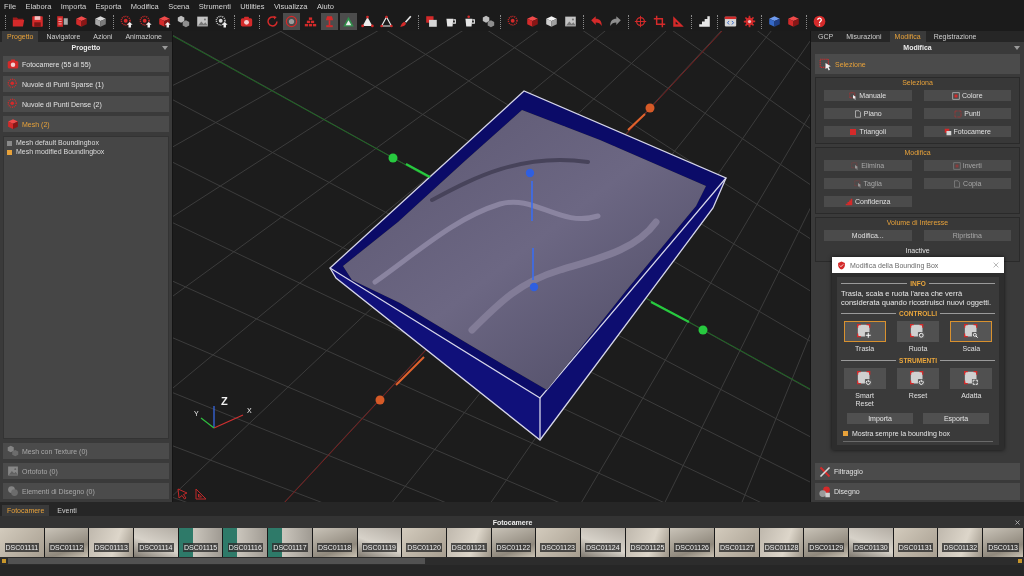 The width and height of the screenshot is (1024, 576). Describe the element at coordinates (730, 21) in the screenshot. I see `code-window-icon` at that location.